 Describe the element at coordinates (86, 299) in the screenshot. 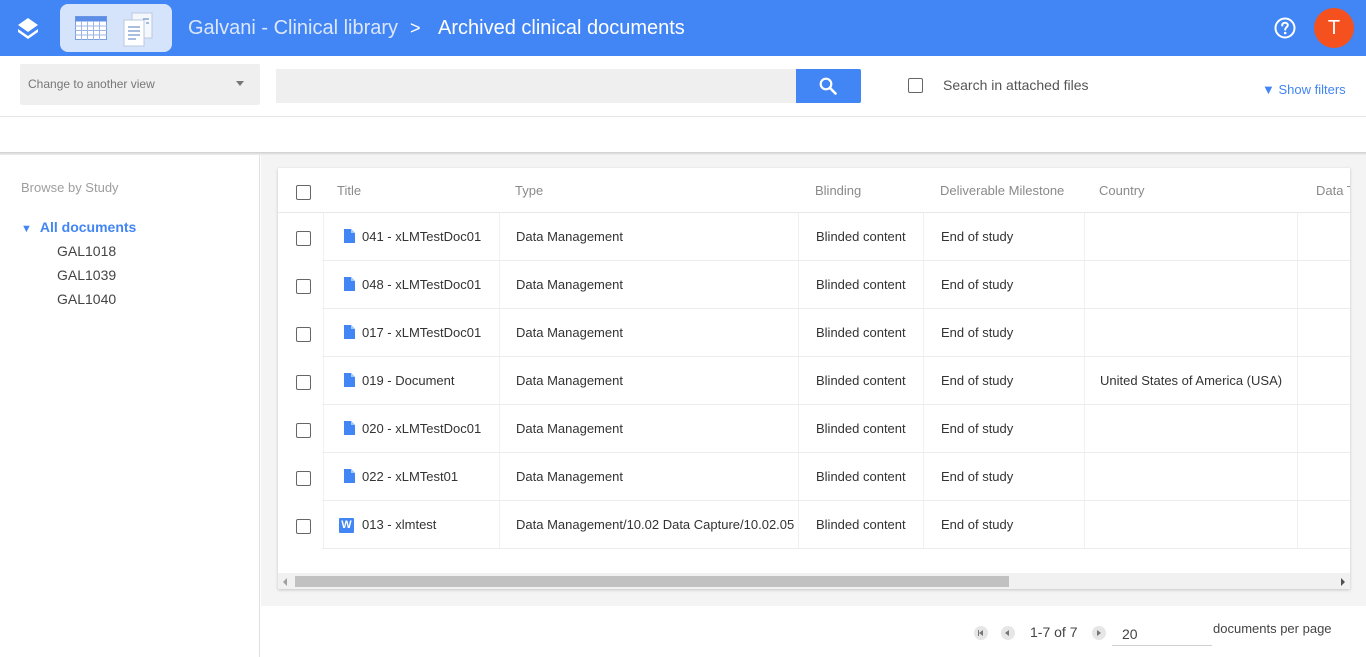

I see `tree-item-study: GAL1040` at that location.